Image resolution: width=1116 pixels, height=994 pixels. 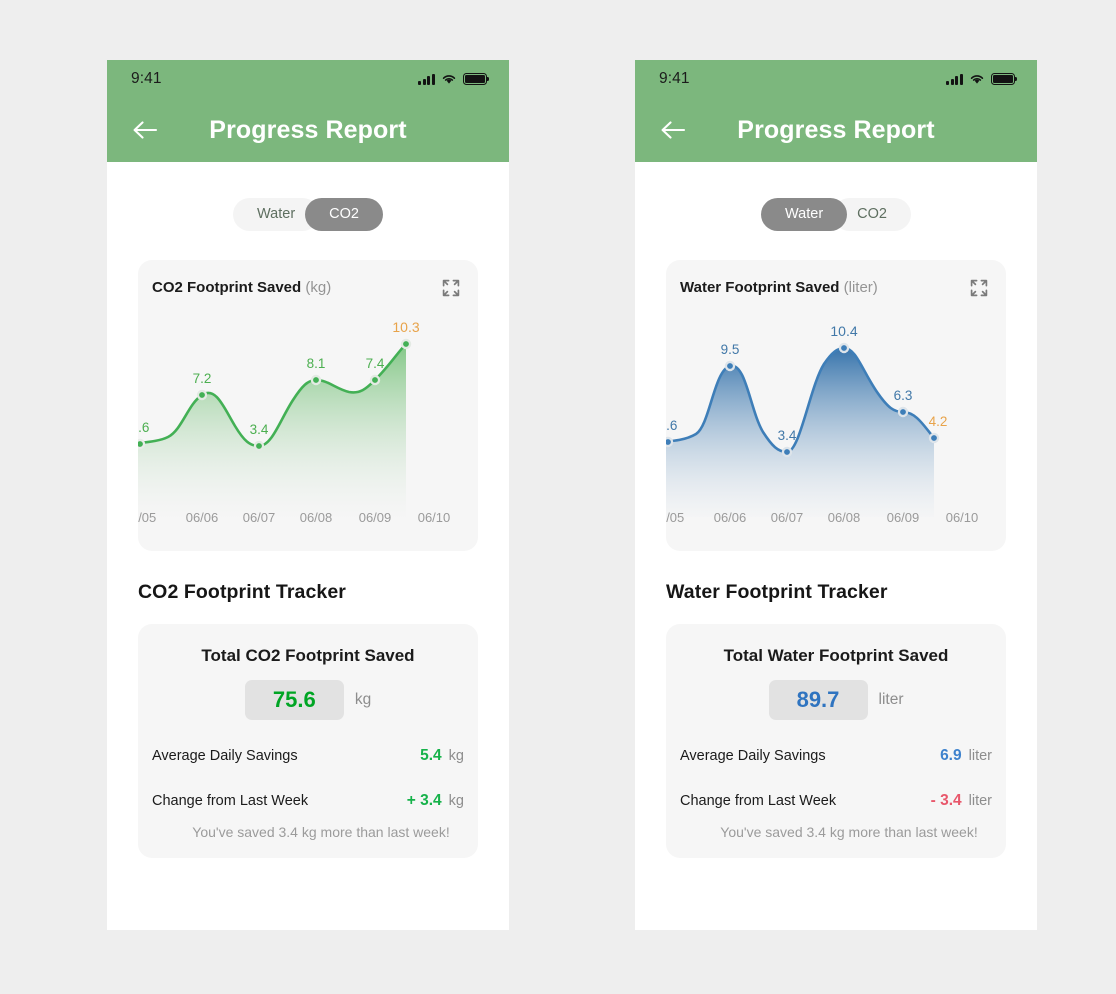 What do you see at coordinates (424, 800) in the screenshot?
I see `row-value: + 3.4` at bounding box center [424, 800].